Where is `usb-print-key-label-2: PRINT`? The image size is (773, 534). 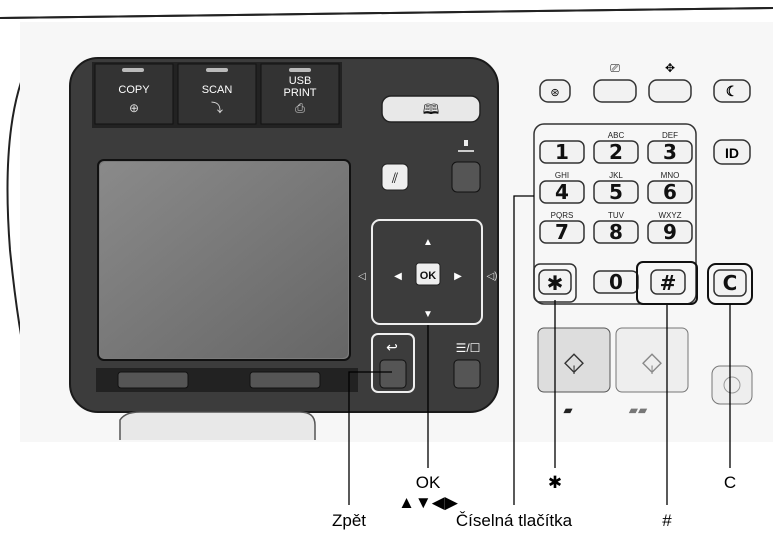 usb-print-key-label-2: PRINT is located at coordinates (300, 93).